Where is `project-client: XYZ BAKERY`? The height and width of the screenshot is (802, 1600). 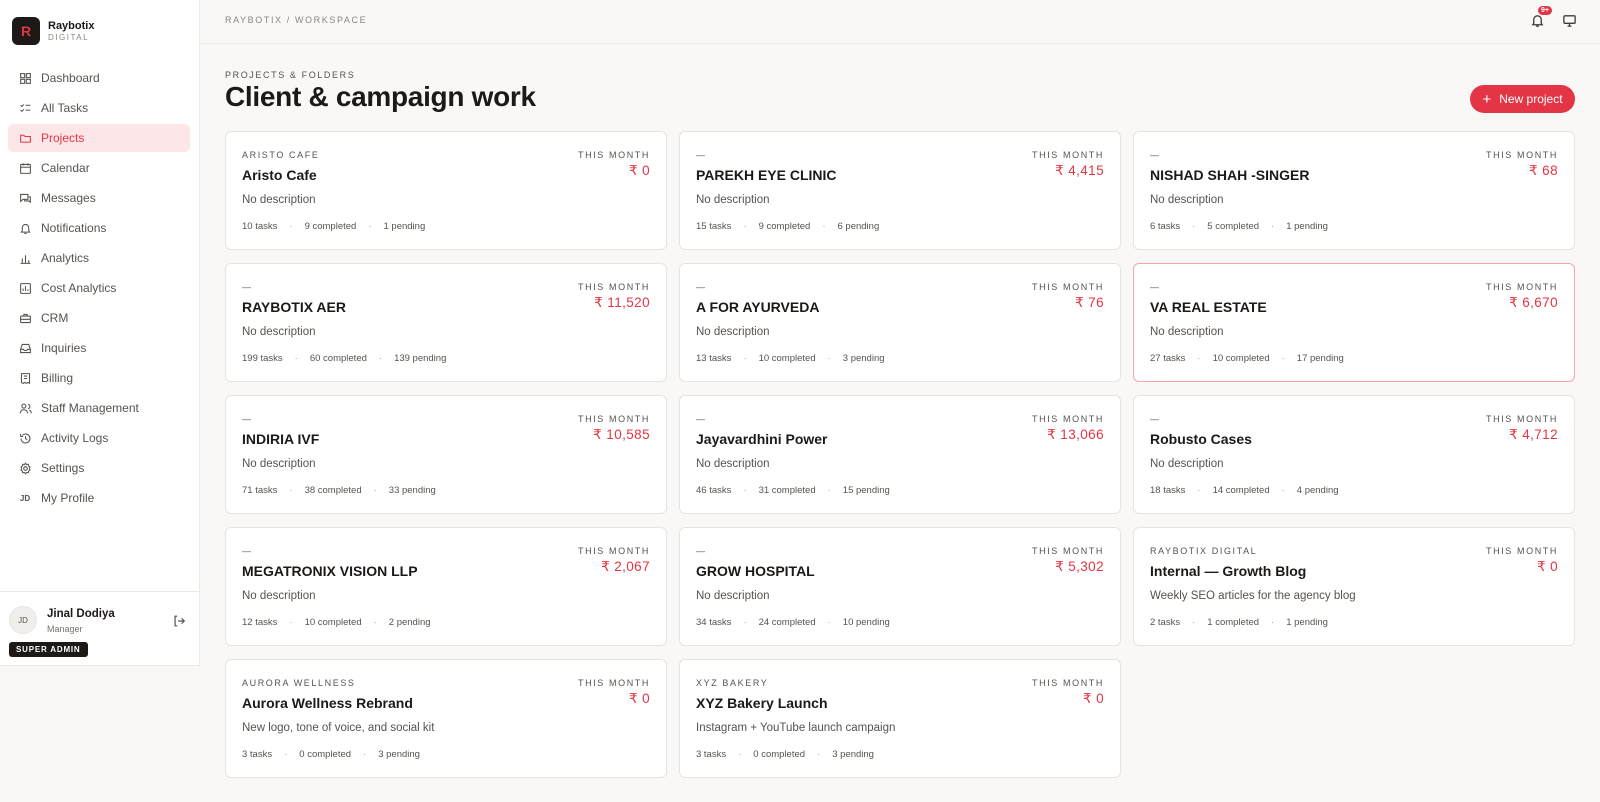 project-client: XYZ BAKERY is located at coordinates (732, 683).